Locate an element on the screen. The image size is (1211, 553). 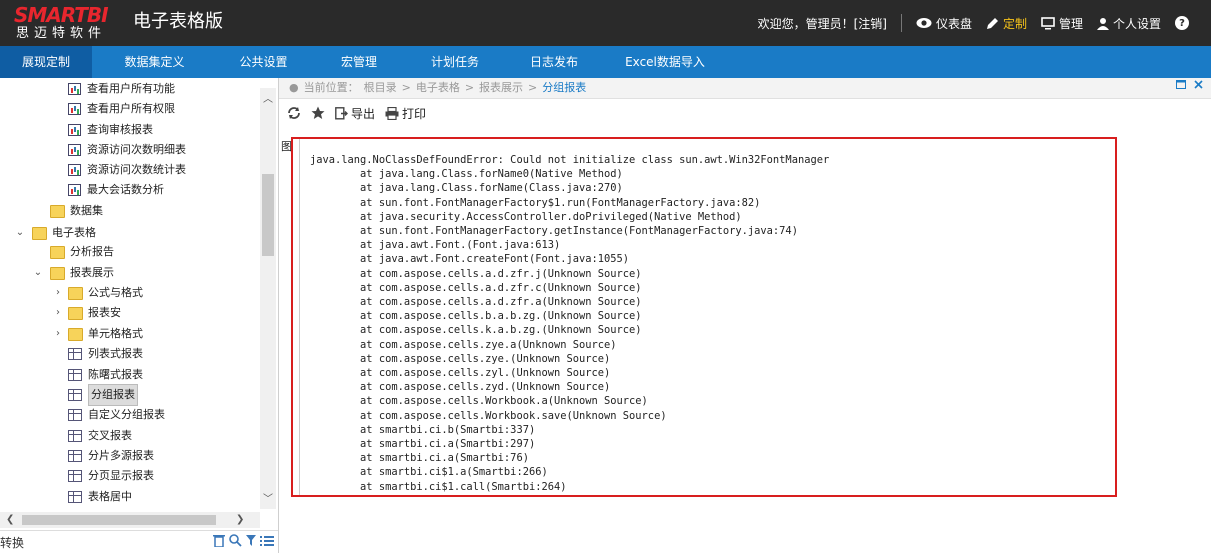
tree-item: 资源访问次数明细表 is located at coordinates (127, 150).